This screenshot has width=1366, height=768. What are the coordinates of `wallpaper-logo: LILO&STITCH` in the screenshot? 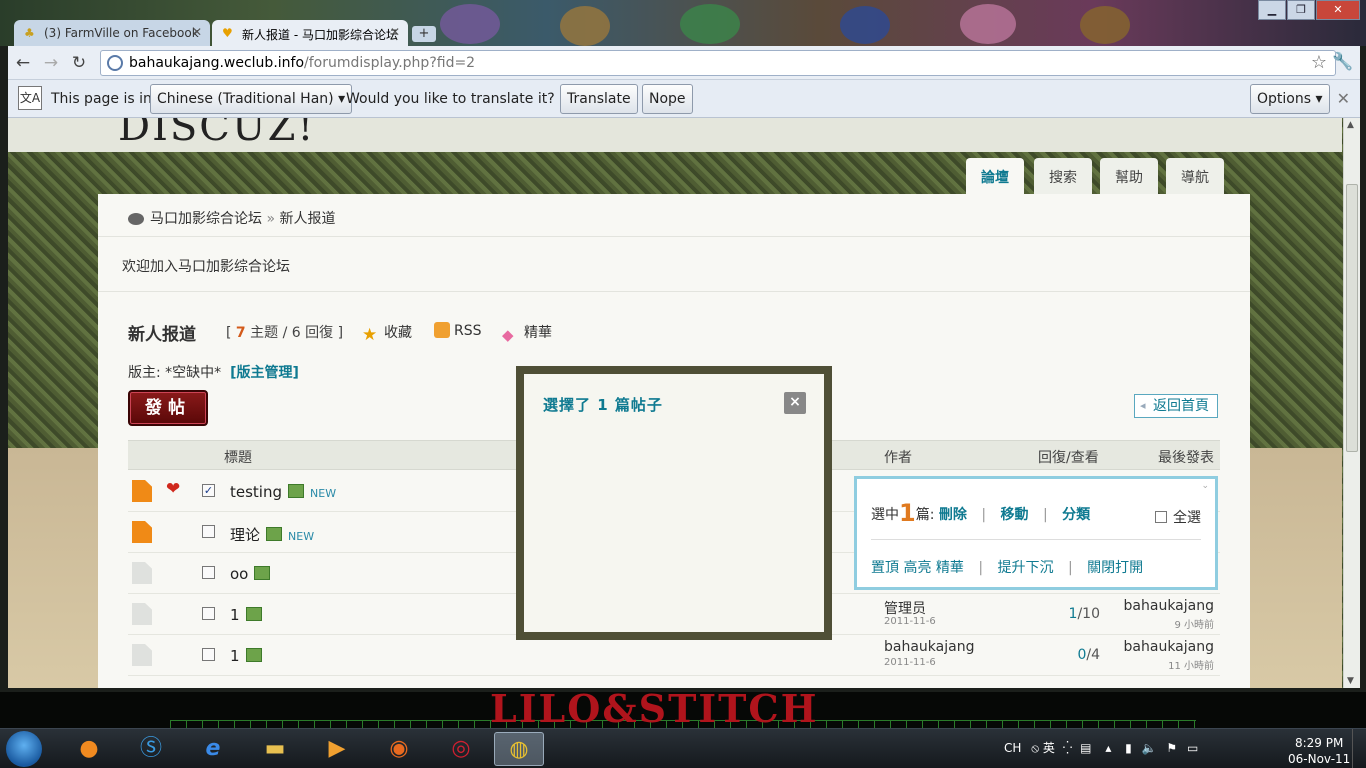 It's located at (654, 710).